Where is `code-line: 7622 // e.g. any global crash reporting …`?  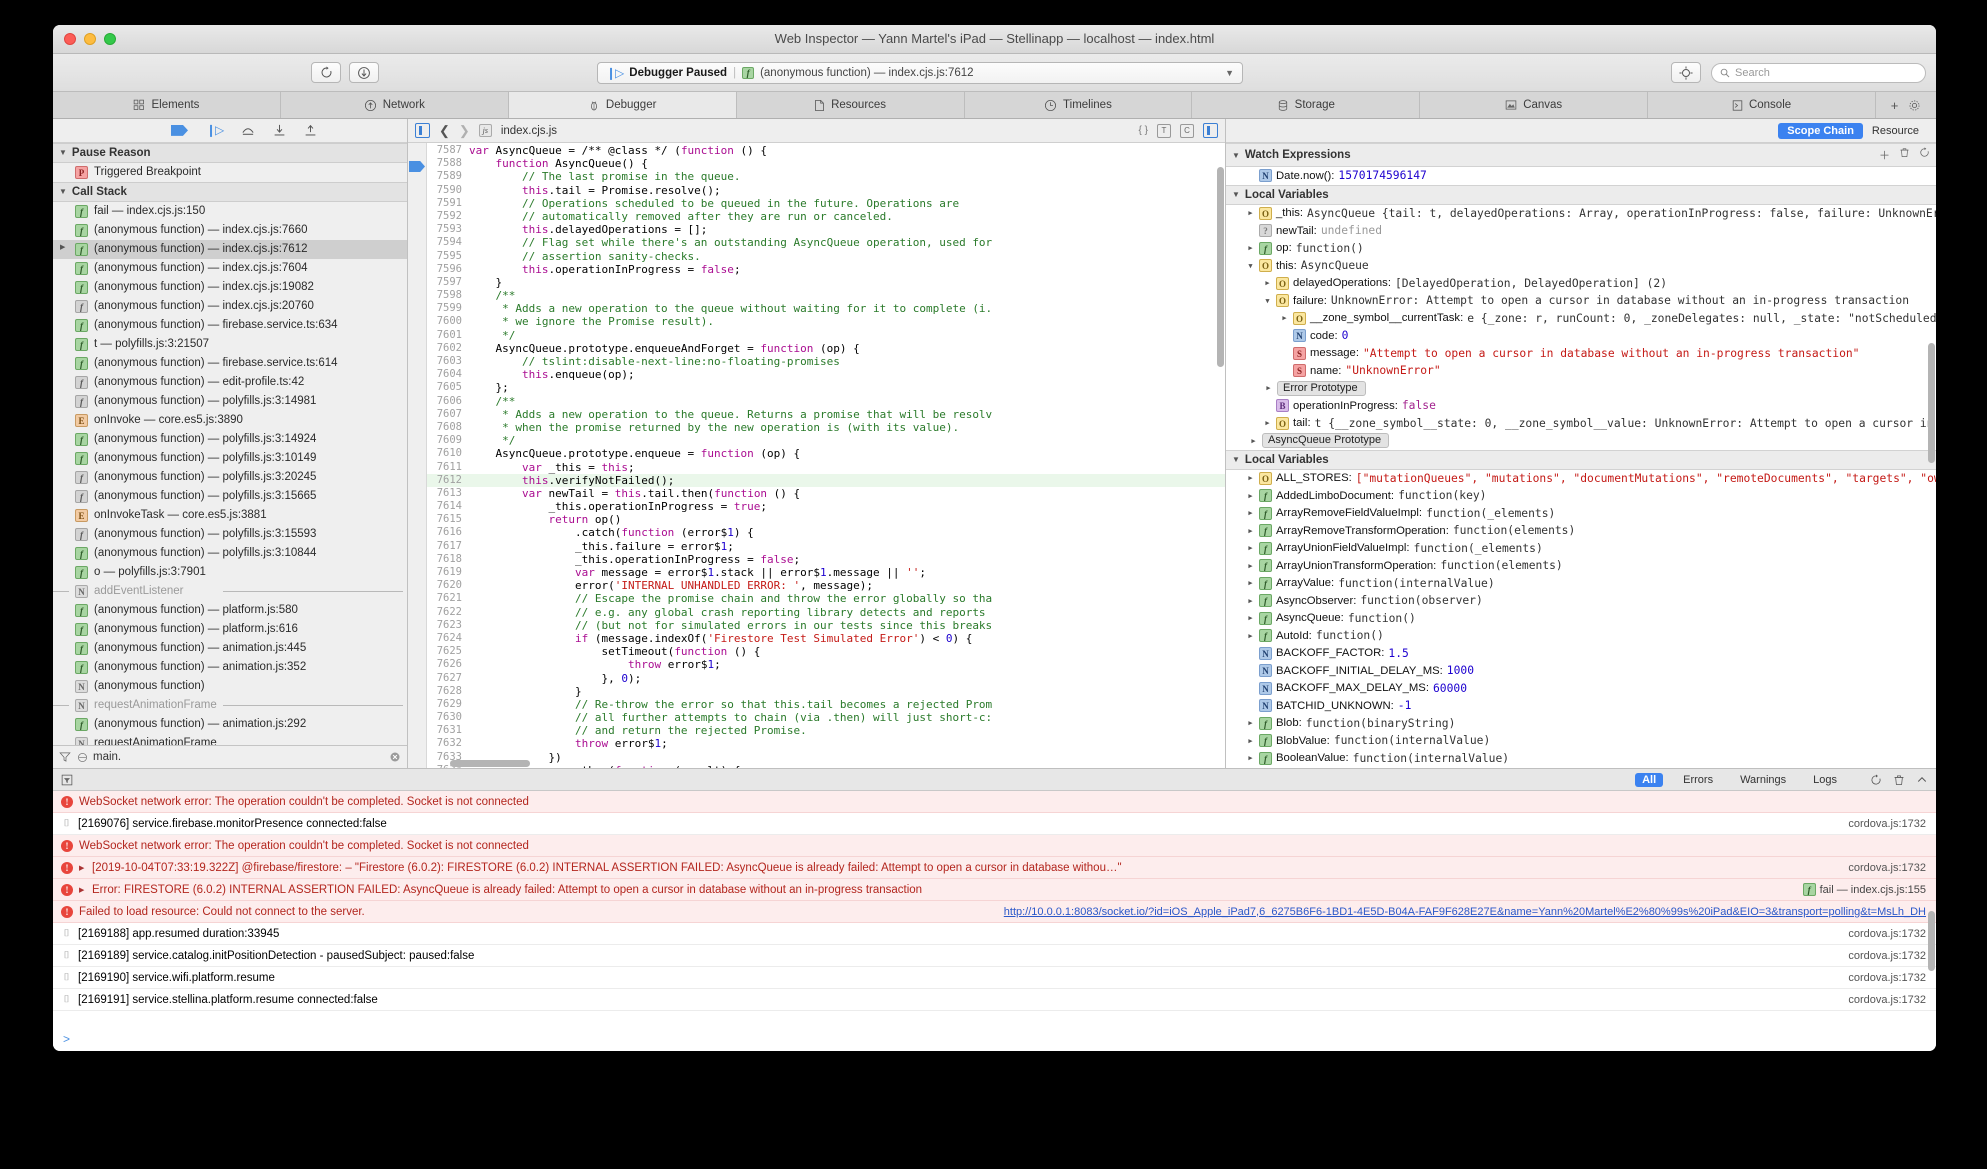 code-line: 7622 // e.g. any global crash reporting … is located at coordinates (826, 612).